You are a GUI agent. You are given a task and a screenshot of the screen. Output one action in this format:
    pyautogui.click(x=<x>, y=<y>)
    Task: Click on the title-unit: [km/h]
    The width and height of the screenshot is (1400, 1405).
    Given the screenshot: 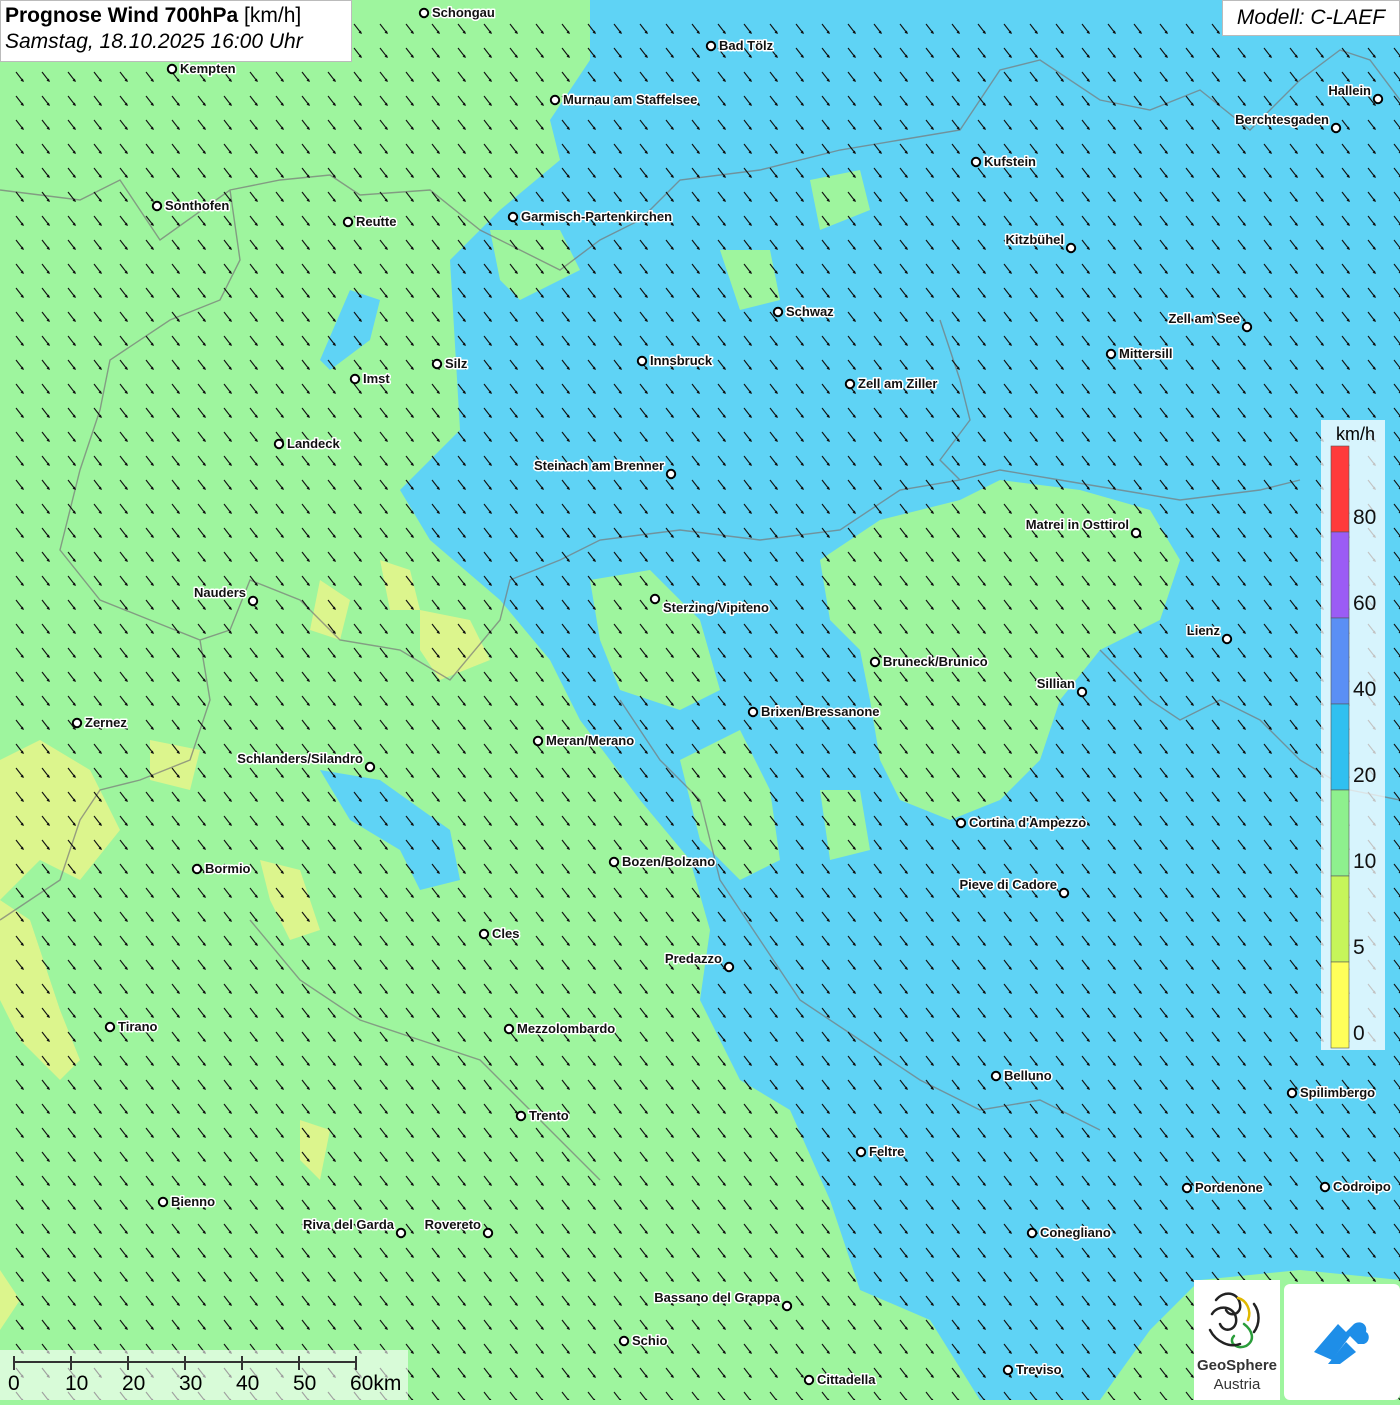 What is the action you would take?
    pyautogui.click(x=273, y=15)
    